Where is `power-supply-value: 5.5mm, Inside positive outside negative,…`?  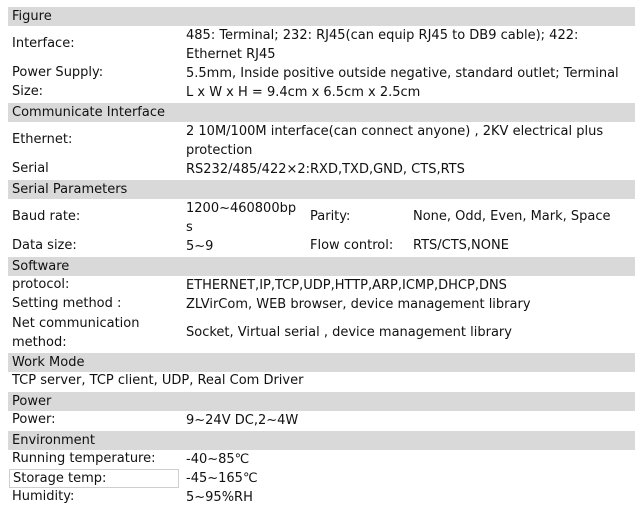 power-supply-value: 5.5mm, Inside positive outside negative,… is located at coordinates (402, 73).